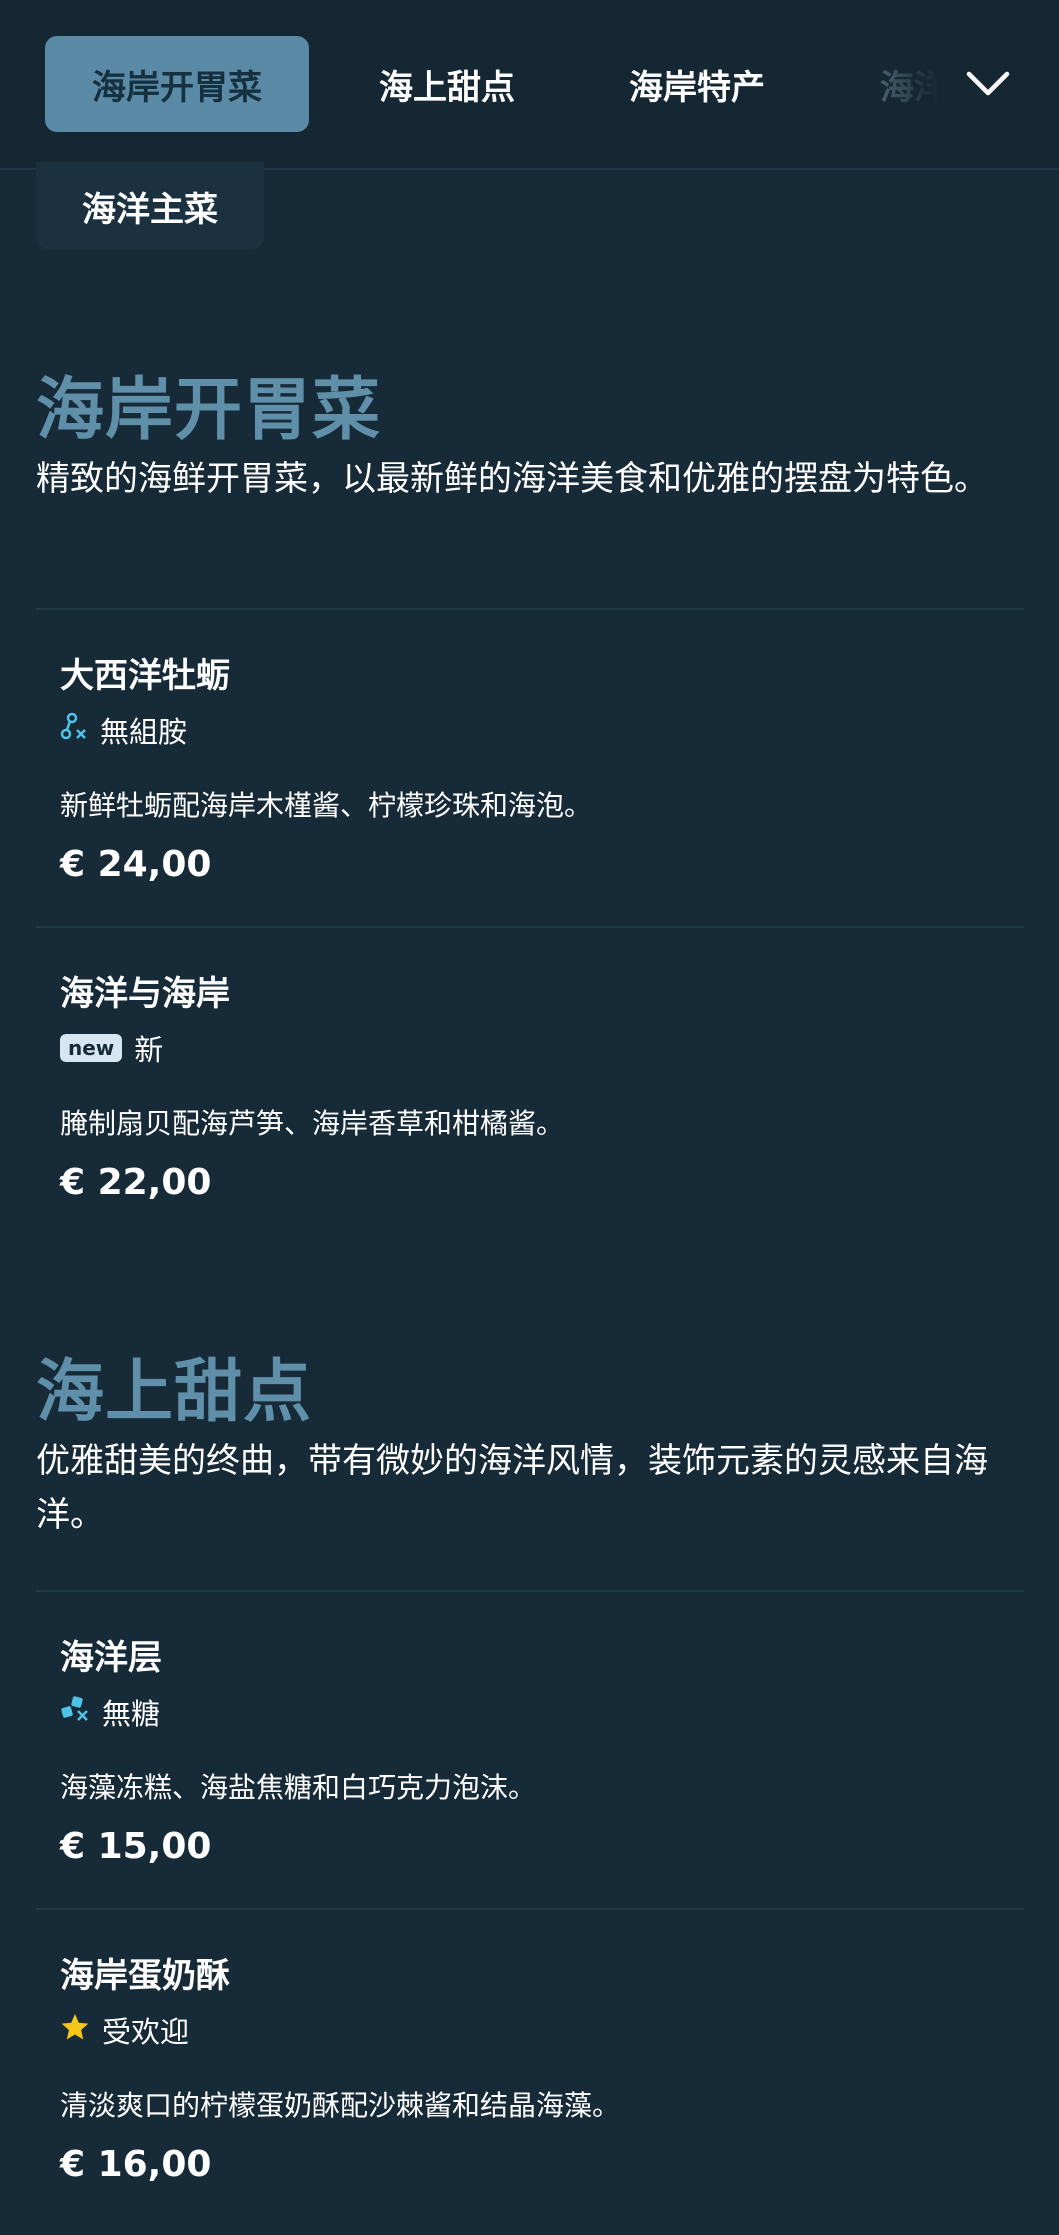 Image resolution: width=1059 pixels, height=2235 pixels. What do you see at coordinates (136, 2164) in the screenshot?
I see `item-price: € 16,00` at bounding box center [136, 2164].